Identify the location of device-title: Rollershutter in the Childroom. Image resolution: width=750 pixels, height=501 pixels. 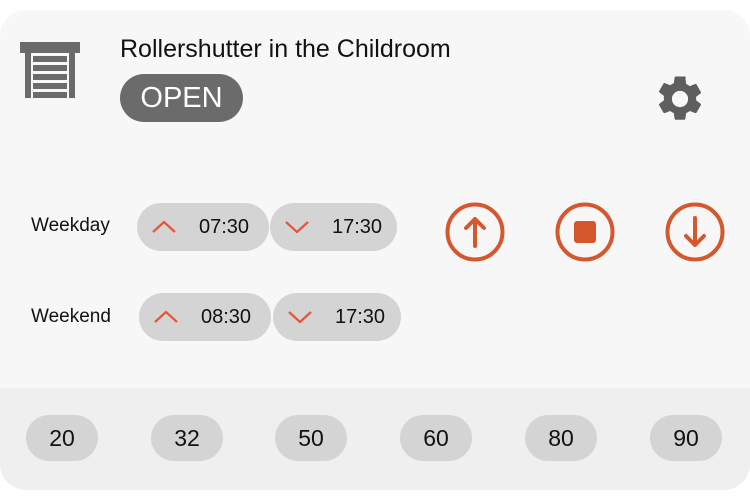
(285, 49).